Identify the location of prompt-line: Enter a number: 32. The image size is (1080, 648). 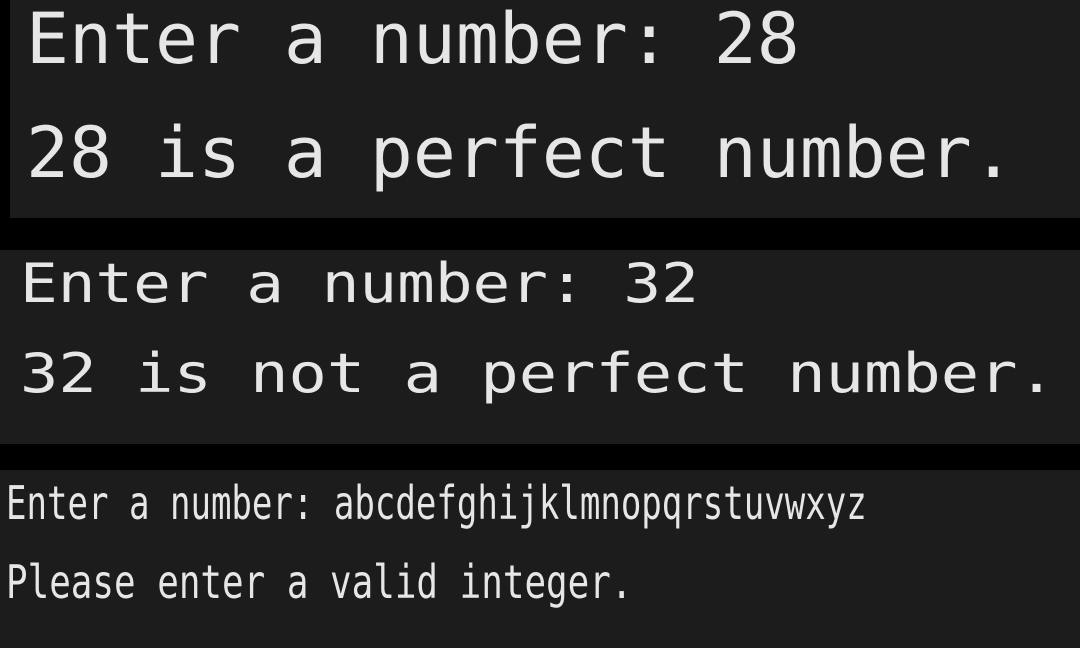
(359, 283).